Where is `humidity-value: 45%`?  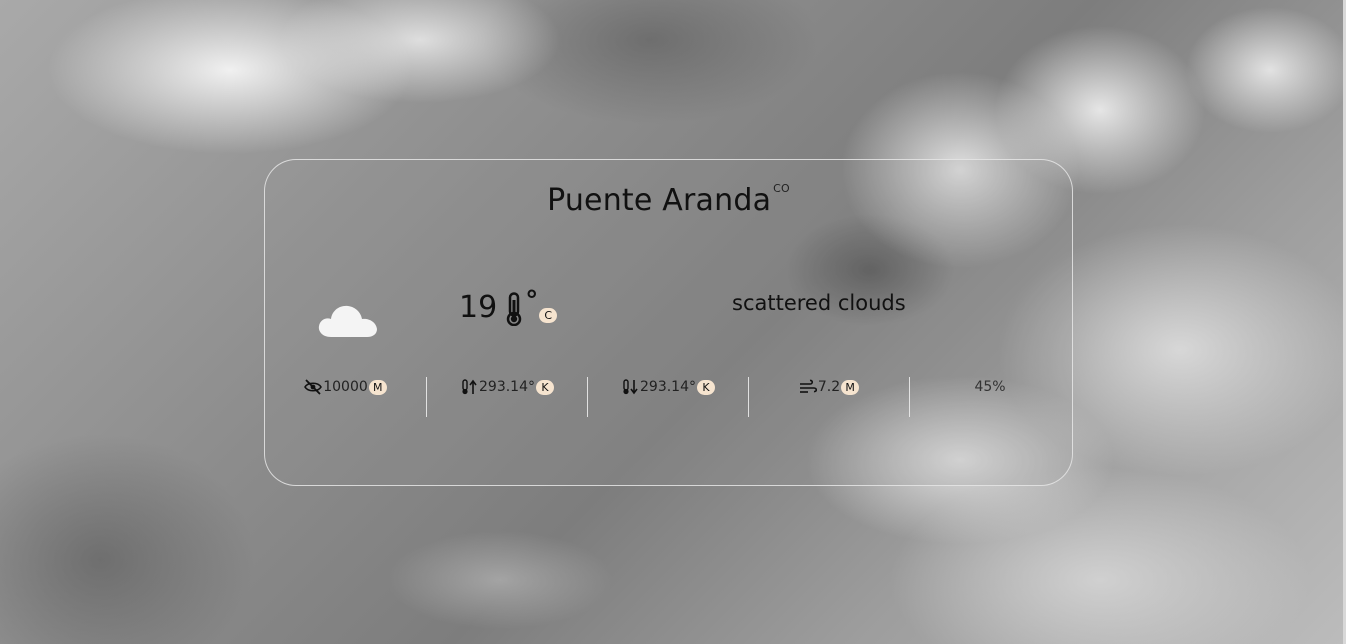
humidity-value: 45% is located at coordinates (990, 387).